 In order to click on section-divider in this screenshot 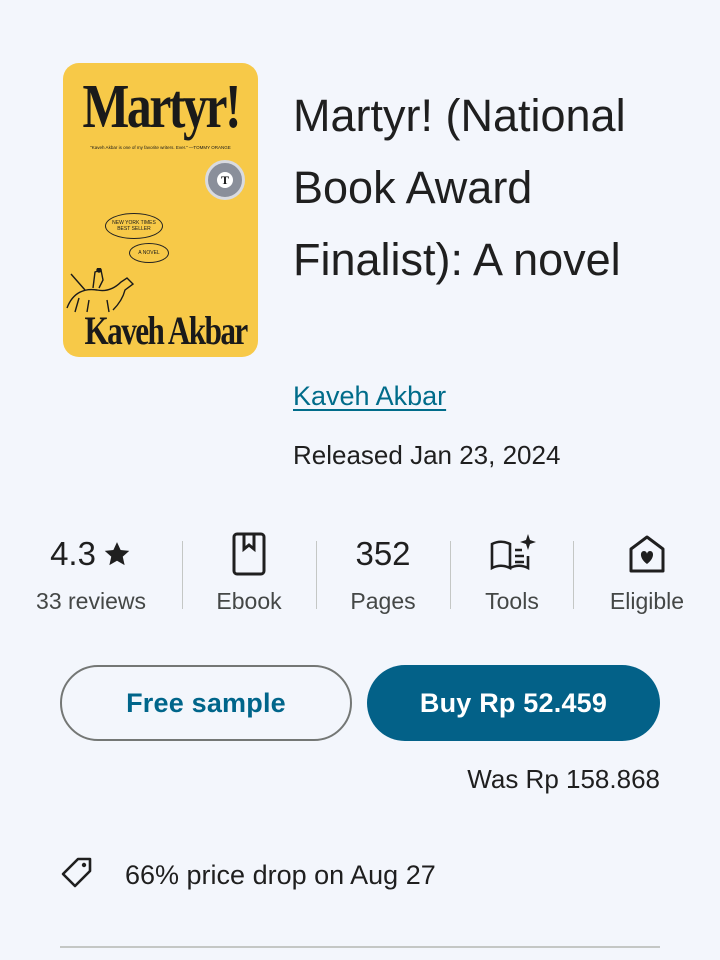, I will do `click(360, 947)`.